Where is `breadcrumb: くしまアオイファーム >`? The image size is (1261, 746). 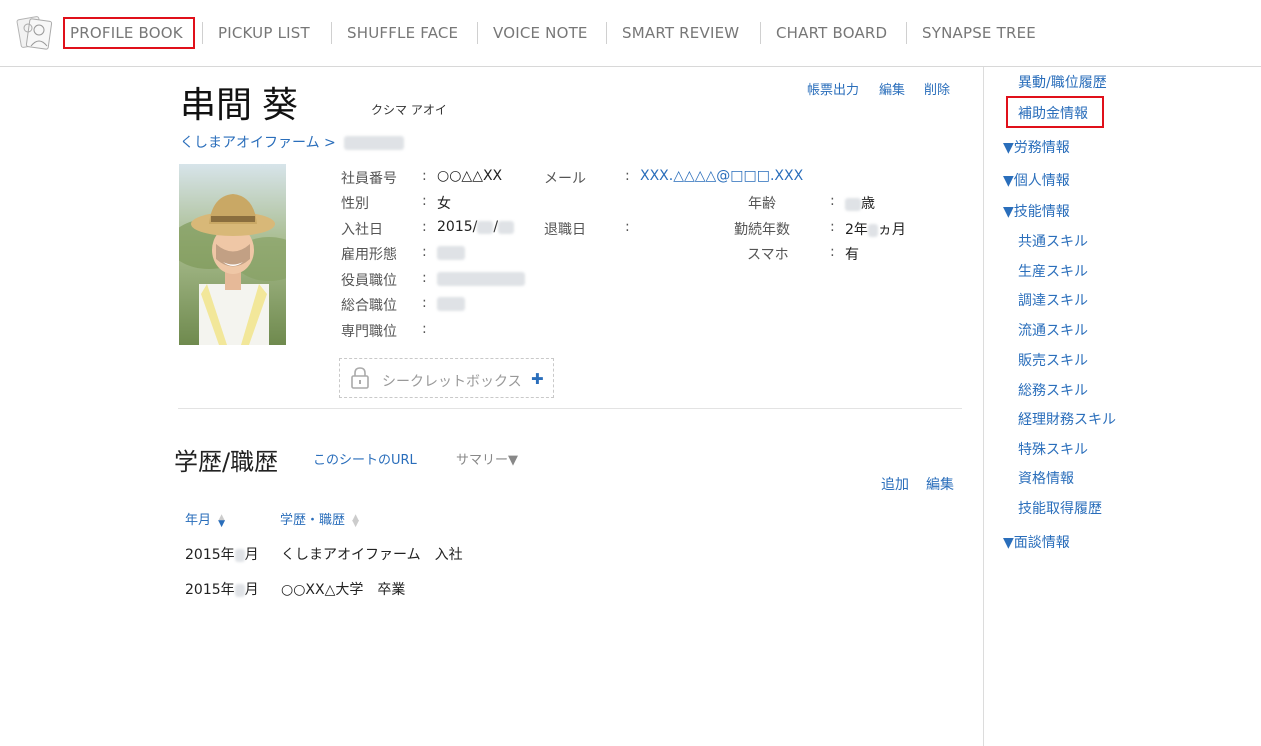
breadcrumb: くしまアオイファーム > is located at coordinates (292, 142).